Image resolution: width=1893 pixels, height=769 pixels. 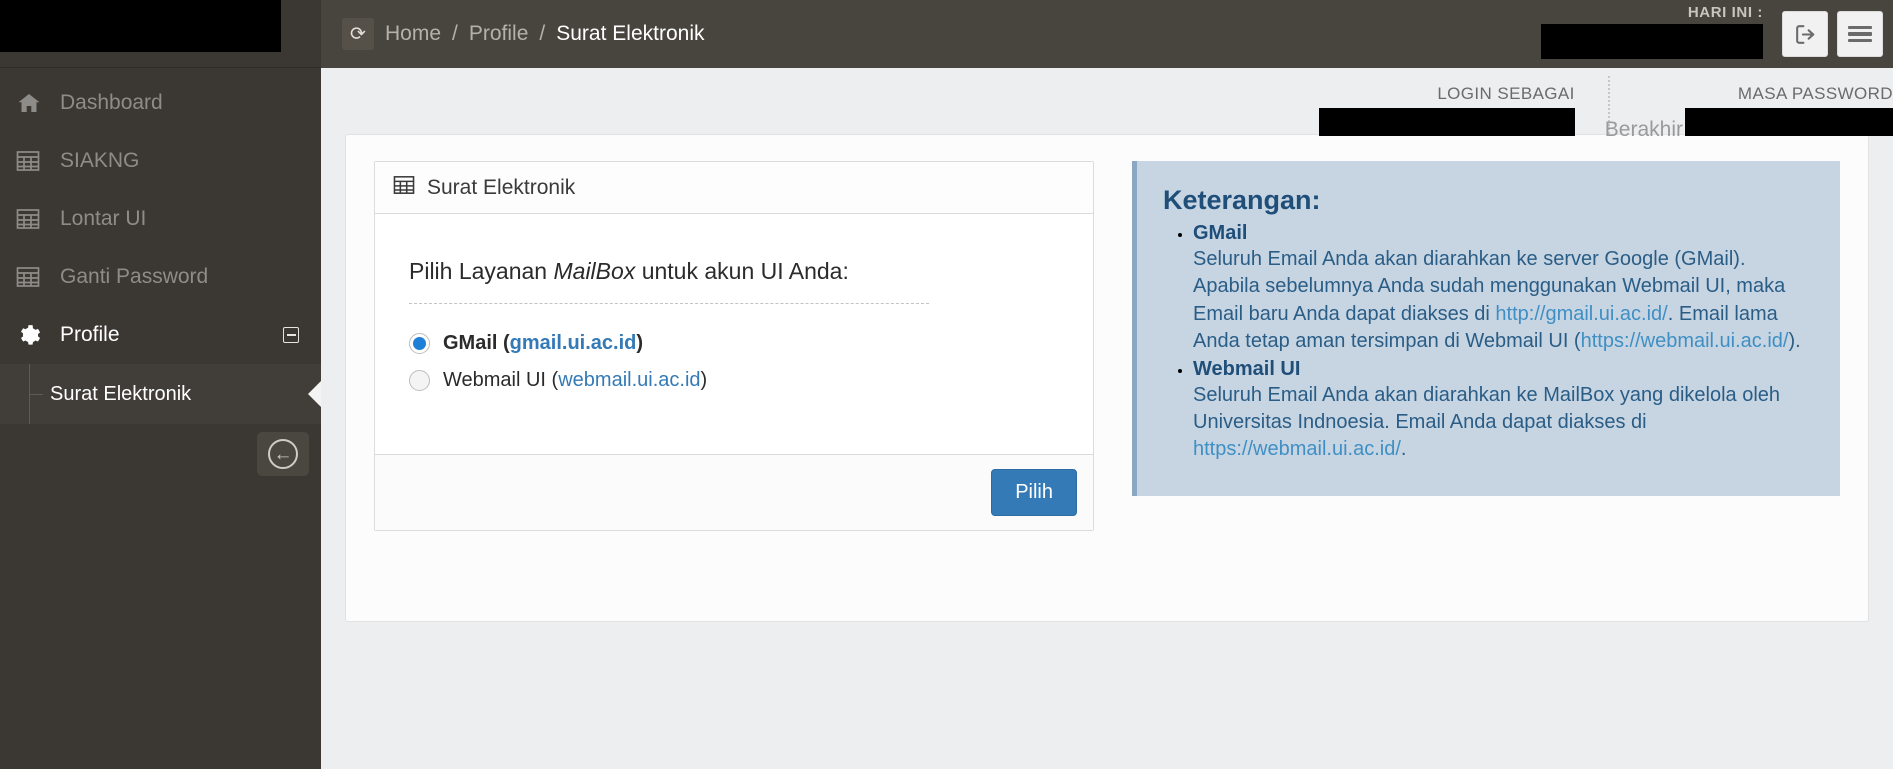 I want to click on breadcrumb: ⟳ Home / Profile / Surat Elektronik, so click(x=523, y=34).